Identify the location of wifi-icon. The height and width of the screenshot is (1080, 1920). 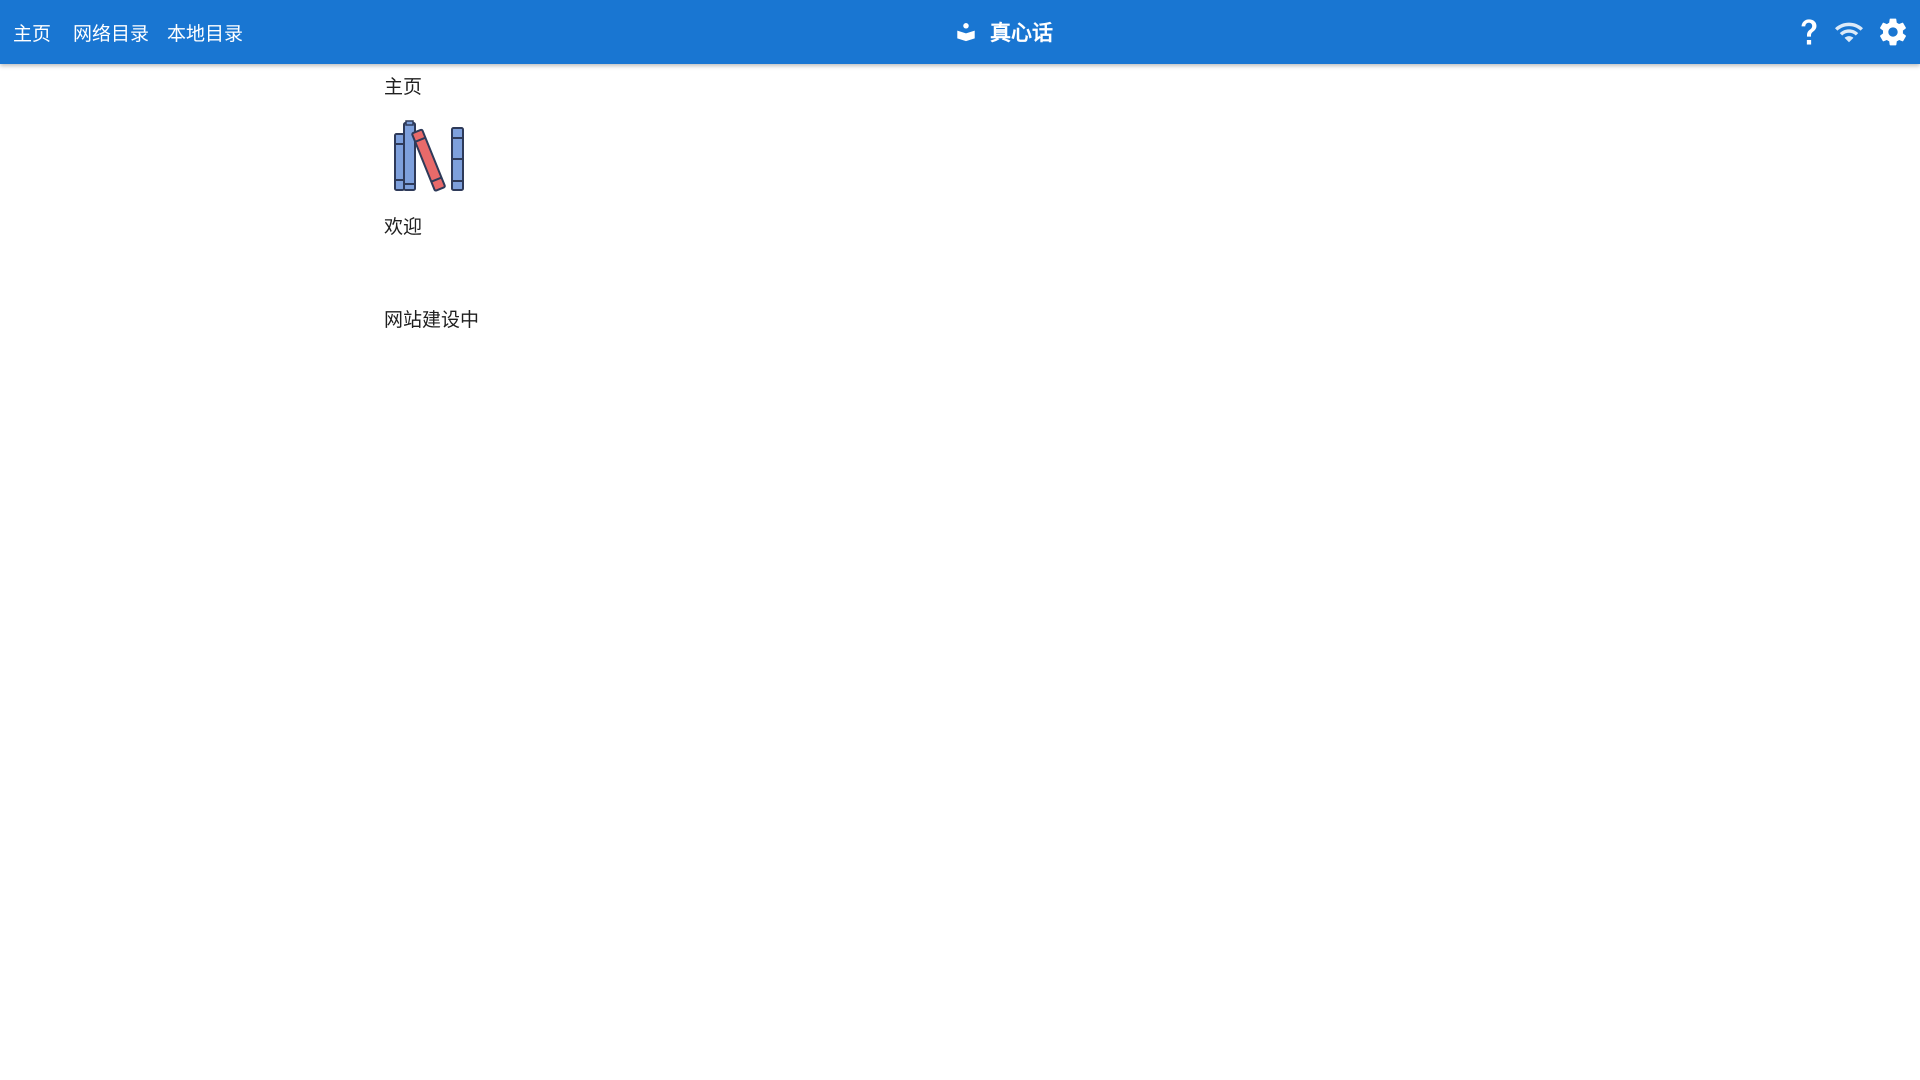
(1849, 32).